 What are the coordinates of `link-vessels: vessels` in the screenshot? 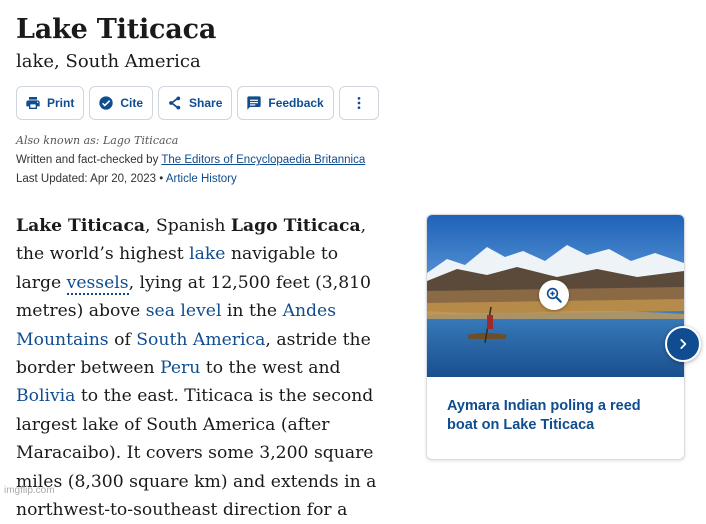 It's located at (97, 283).